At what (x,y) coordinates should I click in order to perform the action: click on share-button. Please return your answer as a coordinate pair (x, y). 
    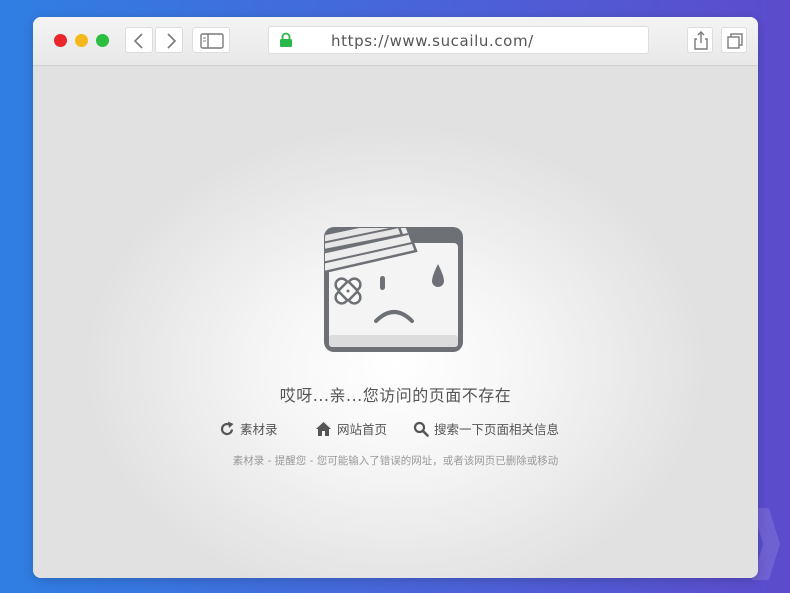
    Looking at the image, I should click on (700, 40).